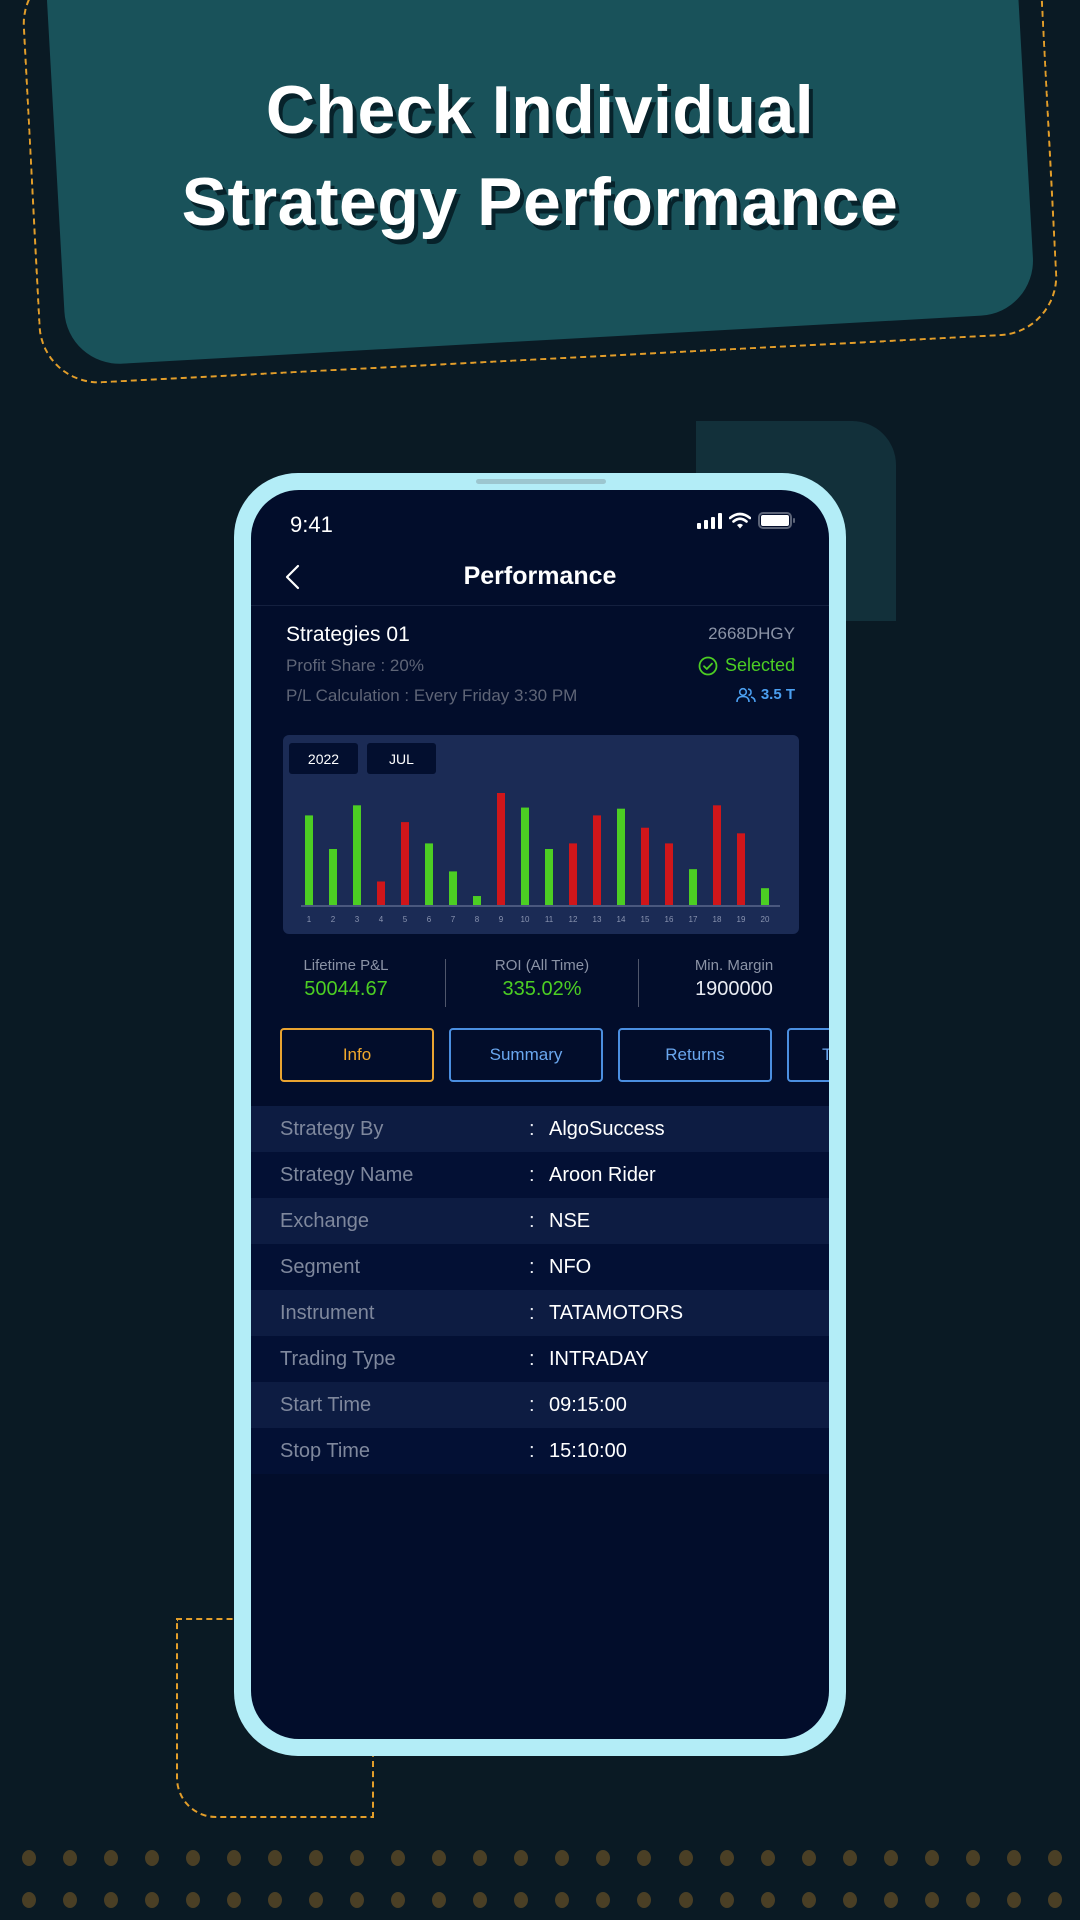  I want to click on info-value: 09:15:00, so click(588, 1404).